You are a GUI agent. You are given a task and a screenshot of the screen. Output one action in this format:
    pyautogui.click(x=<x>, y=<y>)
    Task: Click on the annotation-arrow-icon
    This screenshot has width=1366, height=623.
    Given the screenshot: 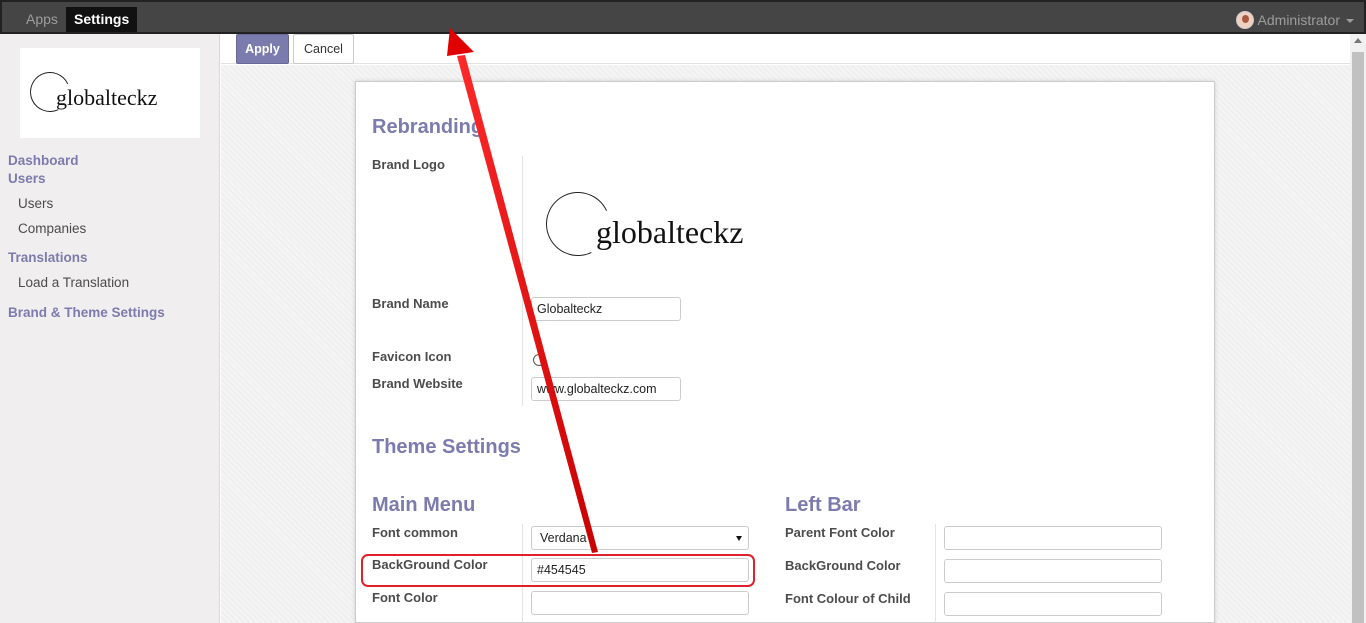 What is the action you would take?
    pyautogui.click(x=522, y=290)
    